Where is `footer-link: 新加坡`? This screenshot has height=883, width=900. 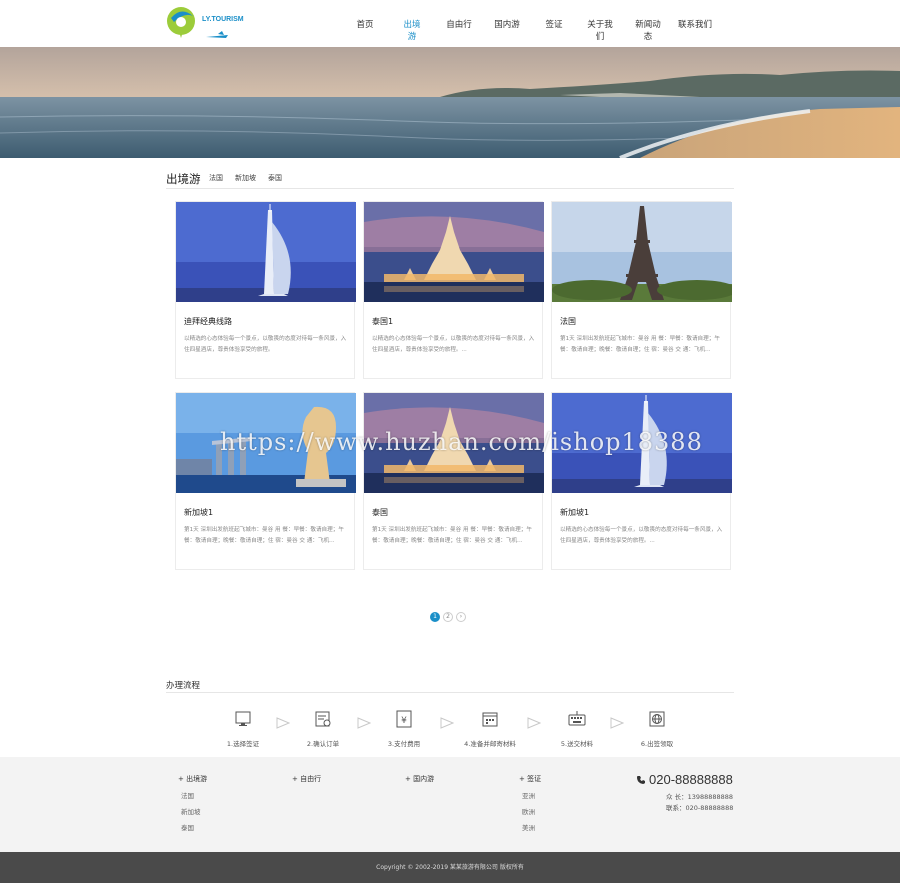
footer-link: 新加坡 is located at coordinates (192, 811).